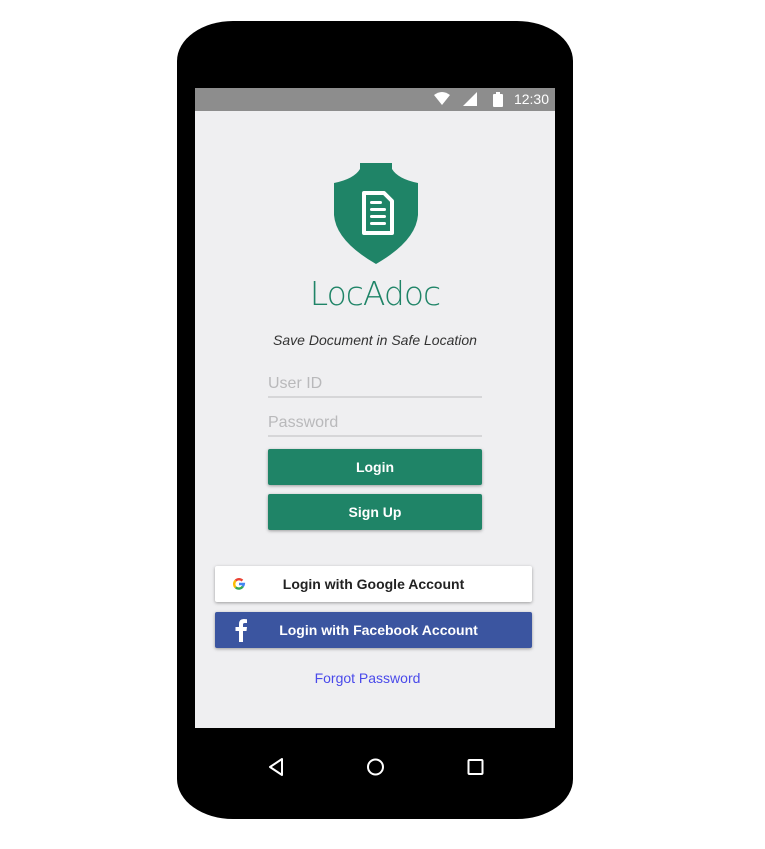 The height and width of the screenshot is (849, 765). I want to click on home-icon, so click(375, 767).